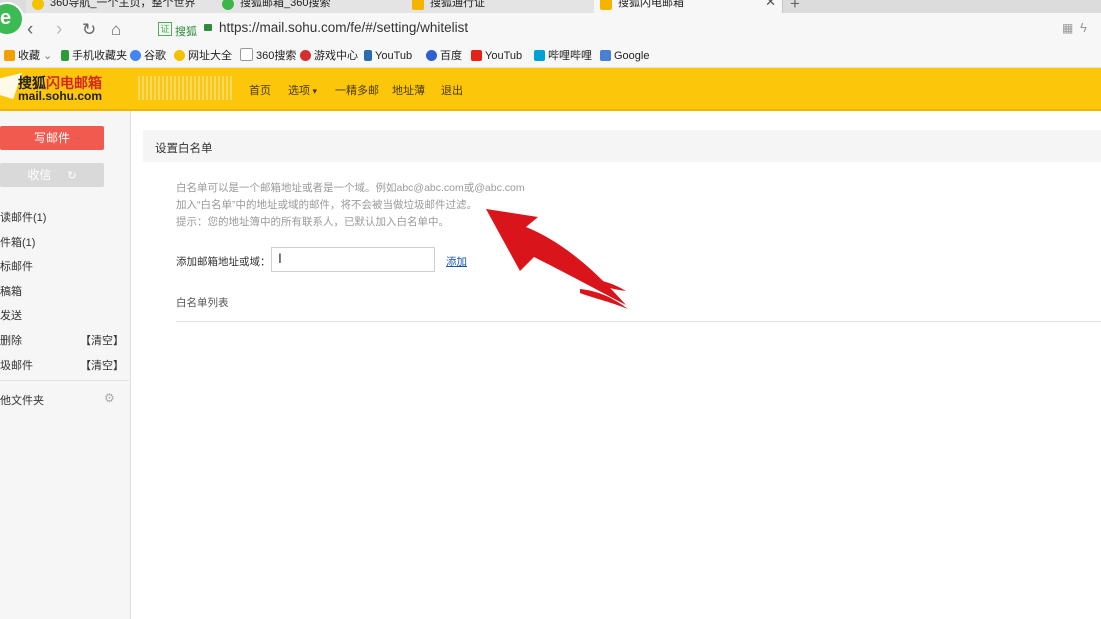 Image resolution: width=1101 pixels, height=619 pixels. I want to click on bookmark-item: 谷歌, so click(148, 56).